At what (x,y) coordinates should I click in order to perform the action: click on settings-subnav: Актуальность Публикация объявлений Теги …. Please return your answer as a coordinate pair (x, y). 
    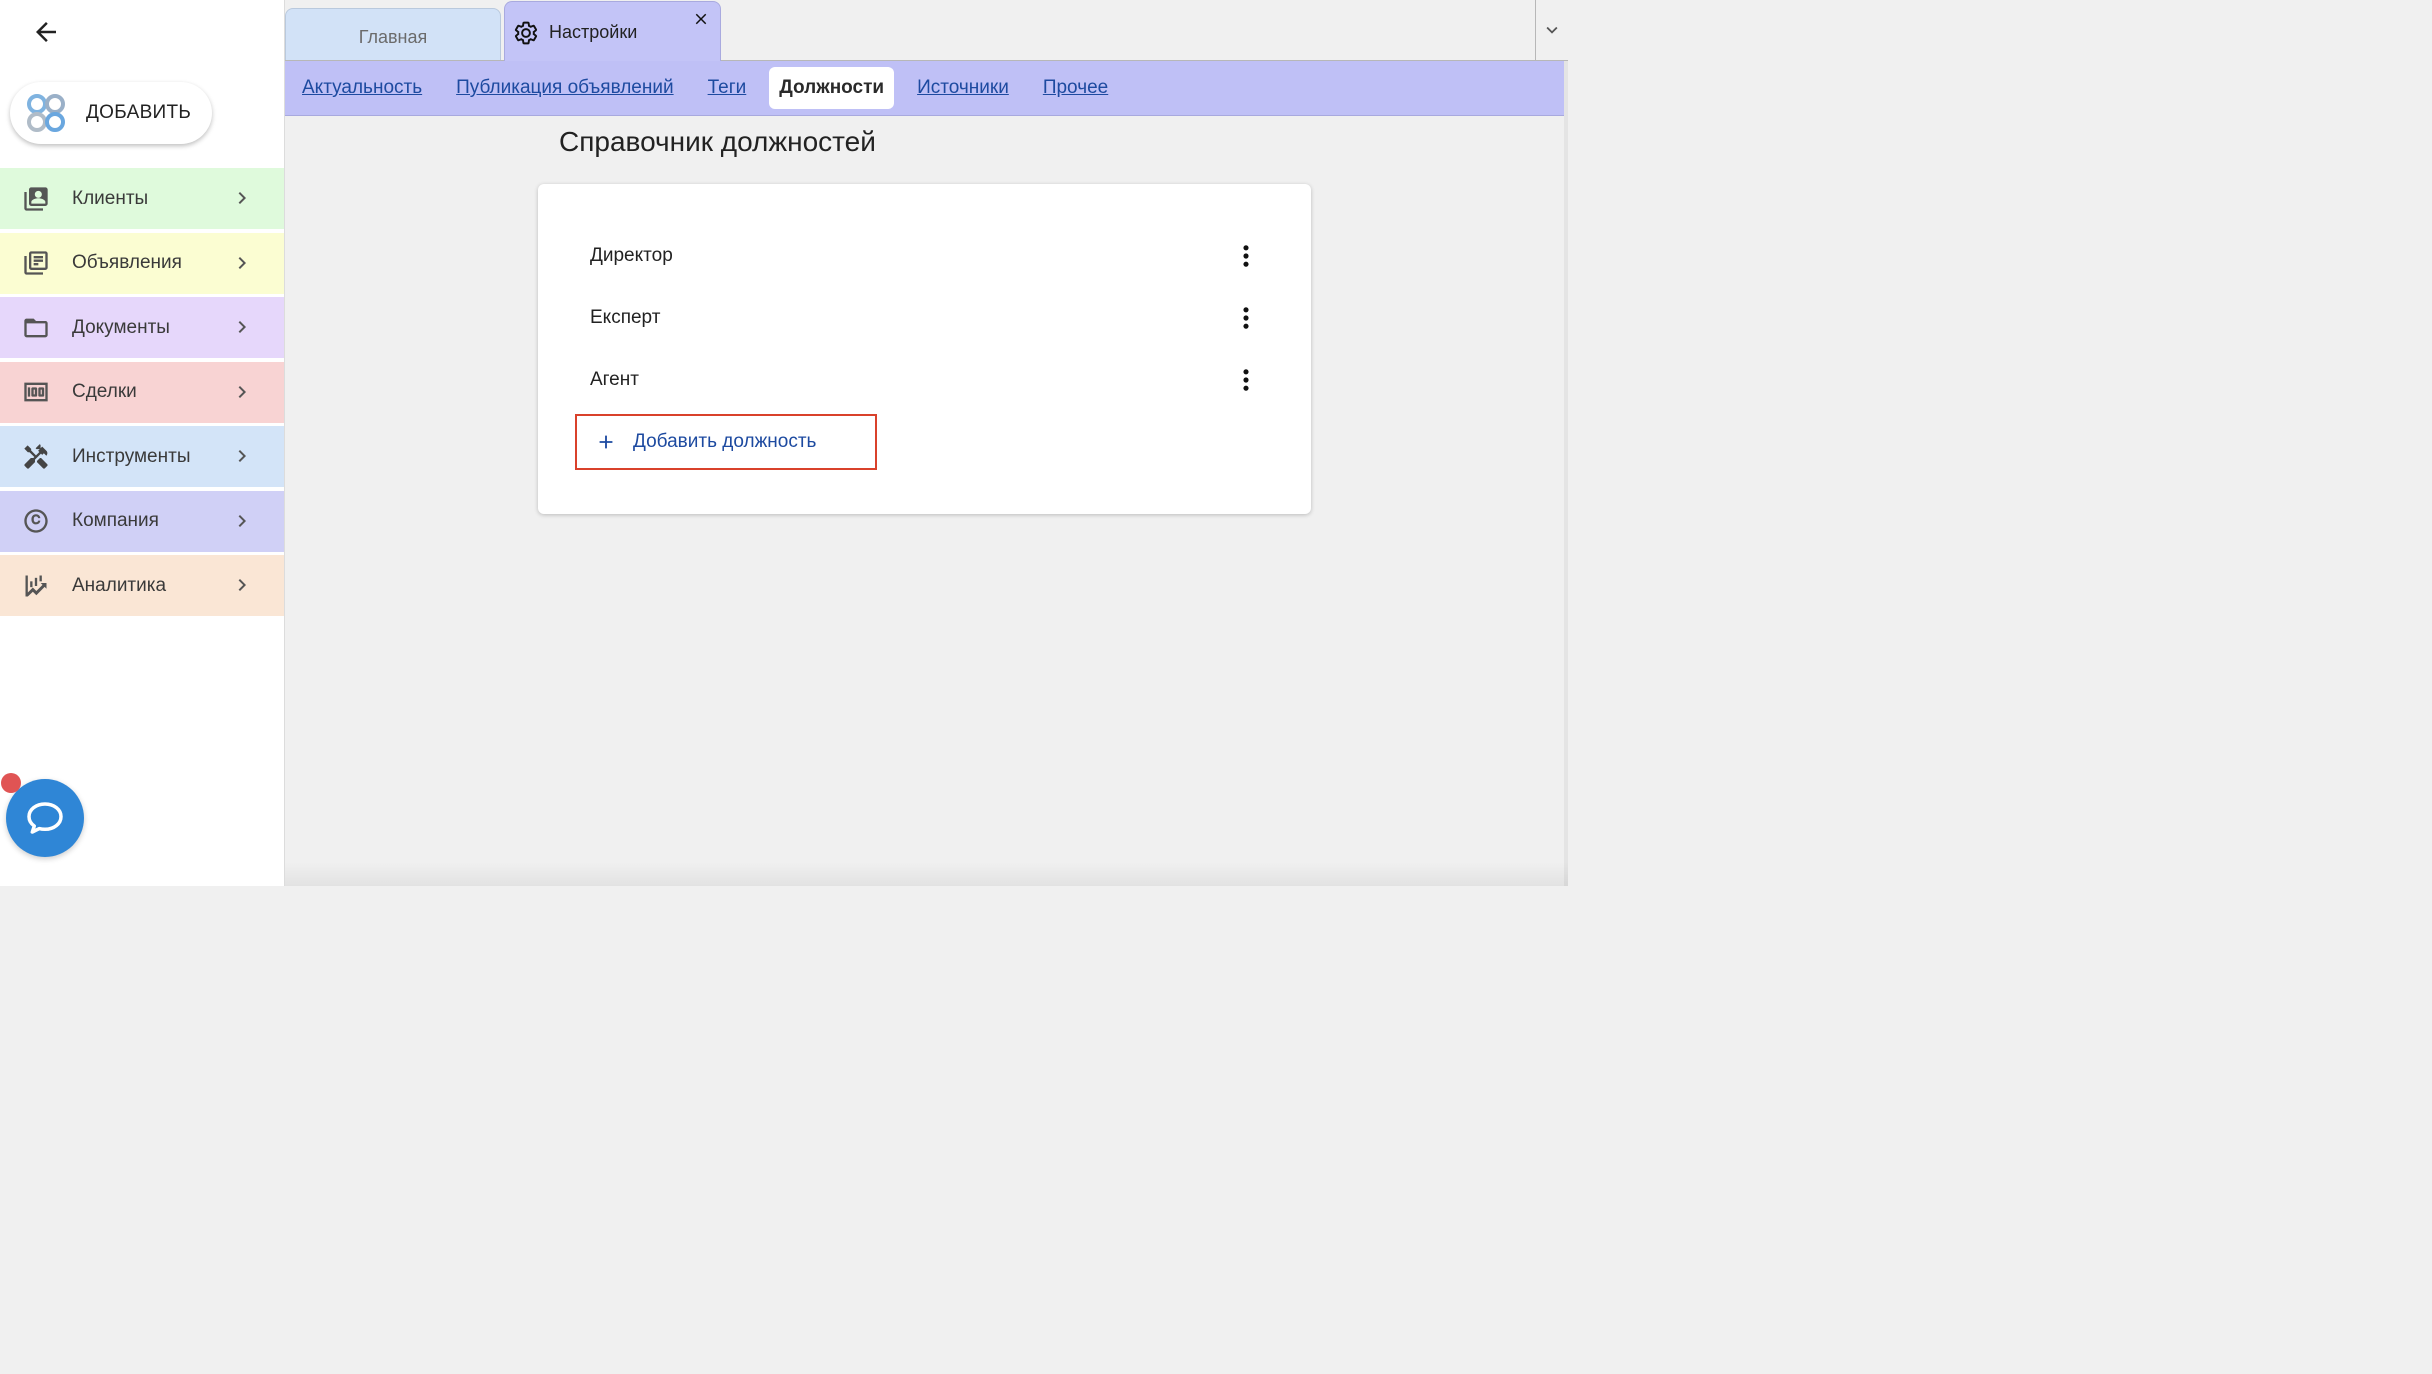
    Looking at the image, I should click on (924, 88).